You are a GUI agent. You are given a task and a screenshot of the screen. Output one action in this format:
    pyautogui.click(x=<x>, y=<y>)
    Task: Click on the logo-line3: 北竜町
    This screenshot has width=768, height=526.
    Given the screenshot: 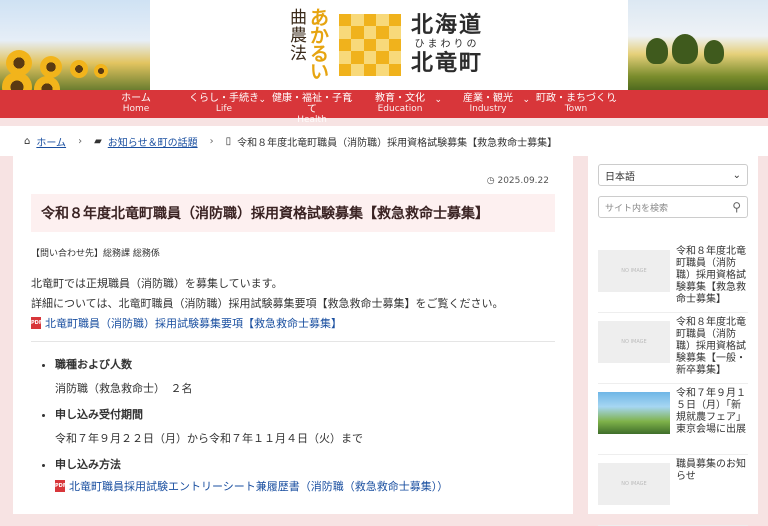 What is the action you would take?
    pyautogui.click(x=447, y=63)
    